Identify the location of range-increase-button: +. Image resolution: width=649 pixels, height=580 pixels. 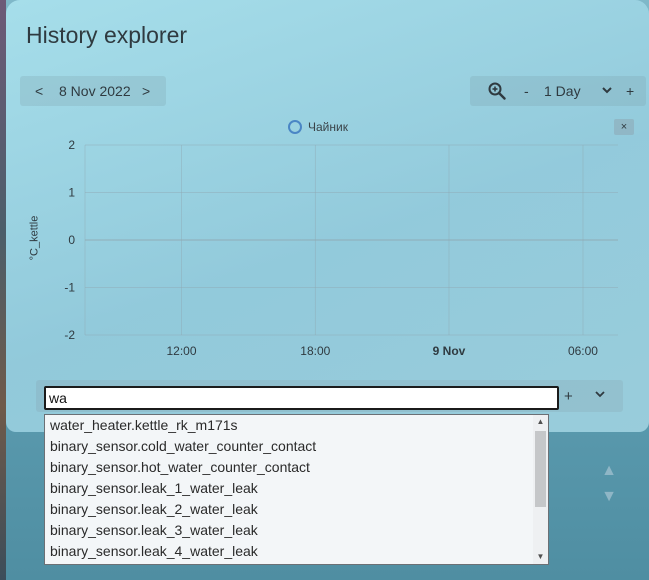
(630, 91).